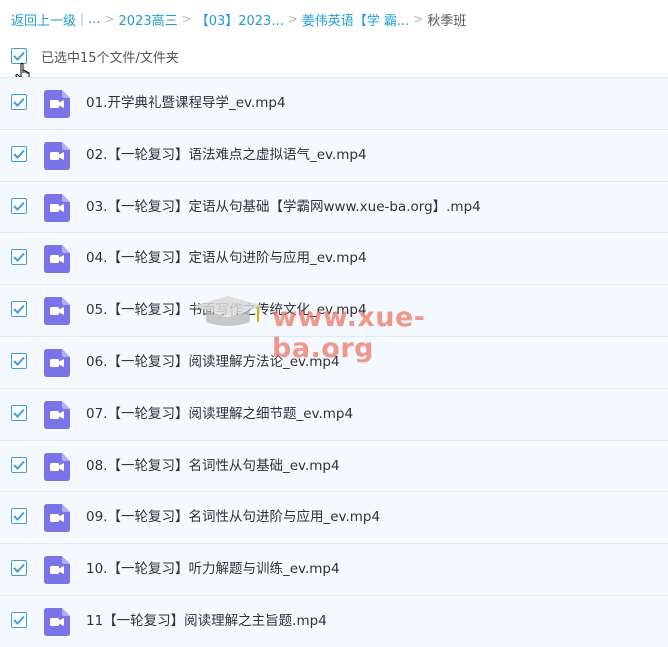 This screenshot has width=668, height=647. What do you see at coordinates (213, 466) in the screenshot?
I see `file-name: 08.【一轮复习】名词性从句基础_ev.mp4` at bounding box center [213, 466].